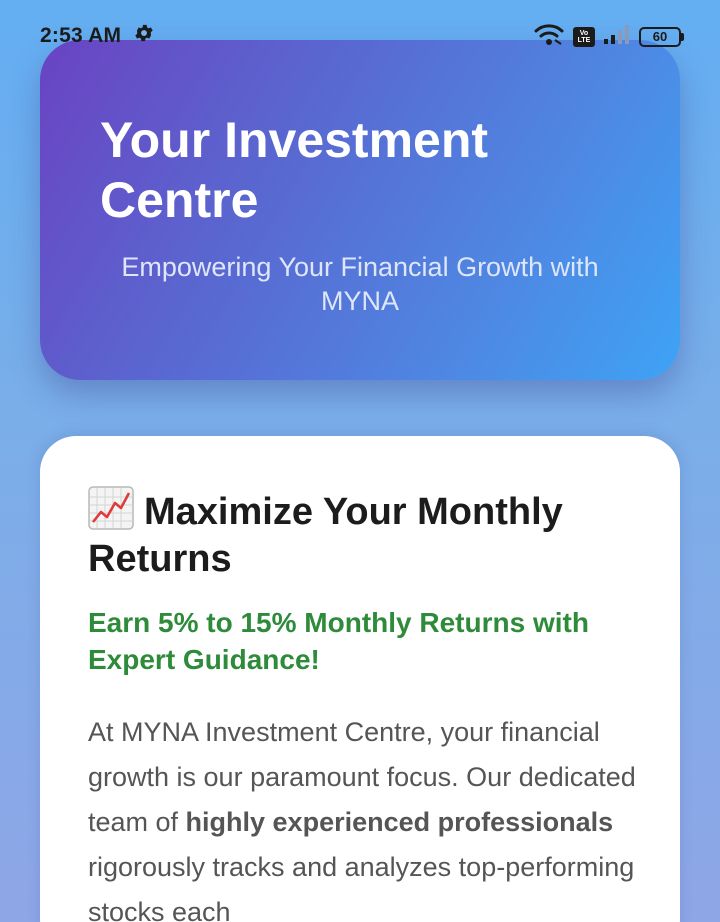  What do you see at coordinates (144, 35) in the screenshot?
I see `gear-icon` at bounding box center [144, 35].